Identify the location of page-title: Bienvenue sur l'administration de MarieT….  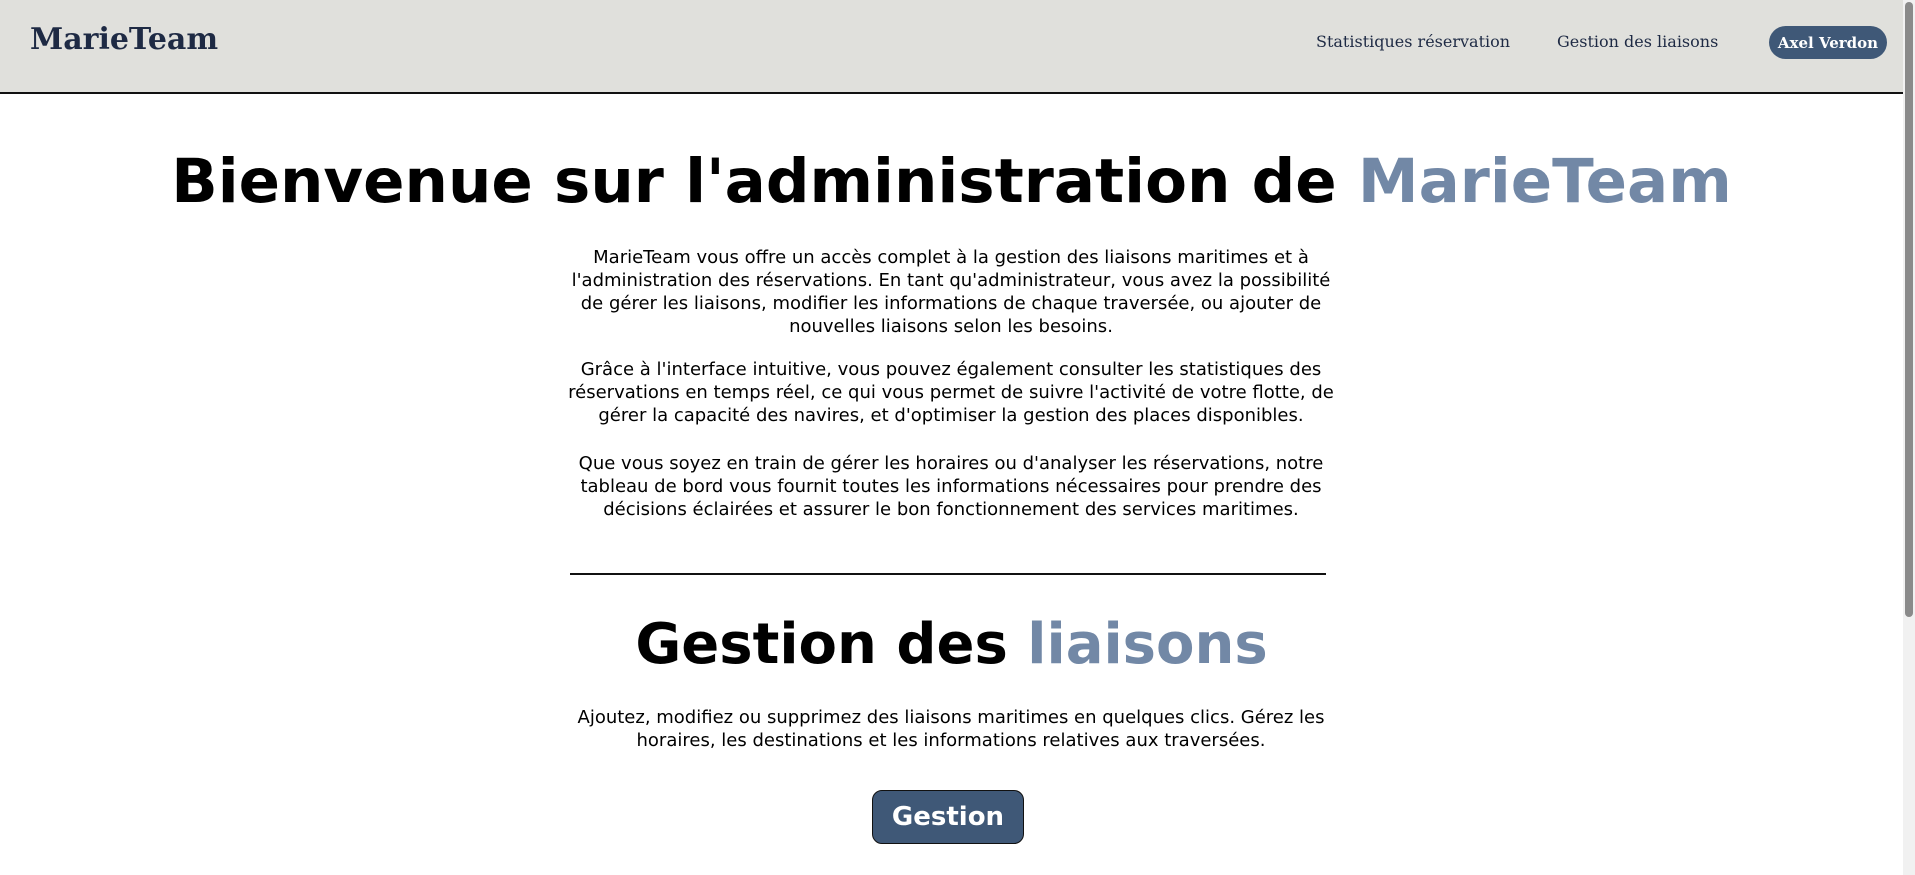
(951, 181).